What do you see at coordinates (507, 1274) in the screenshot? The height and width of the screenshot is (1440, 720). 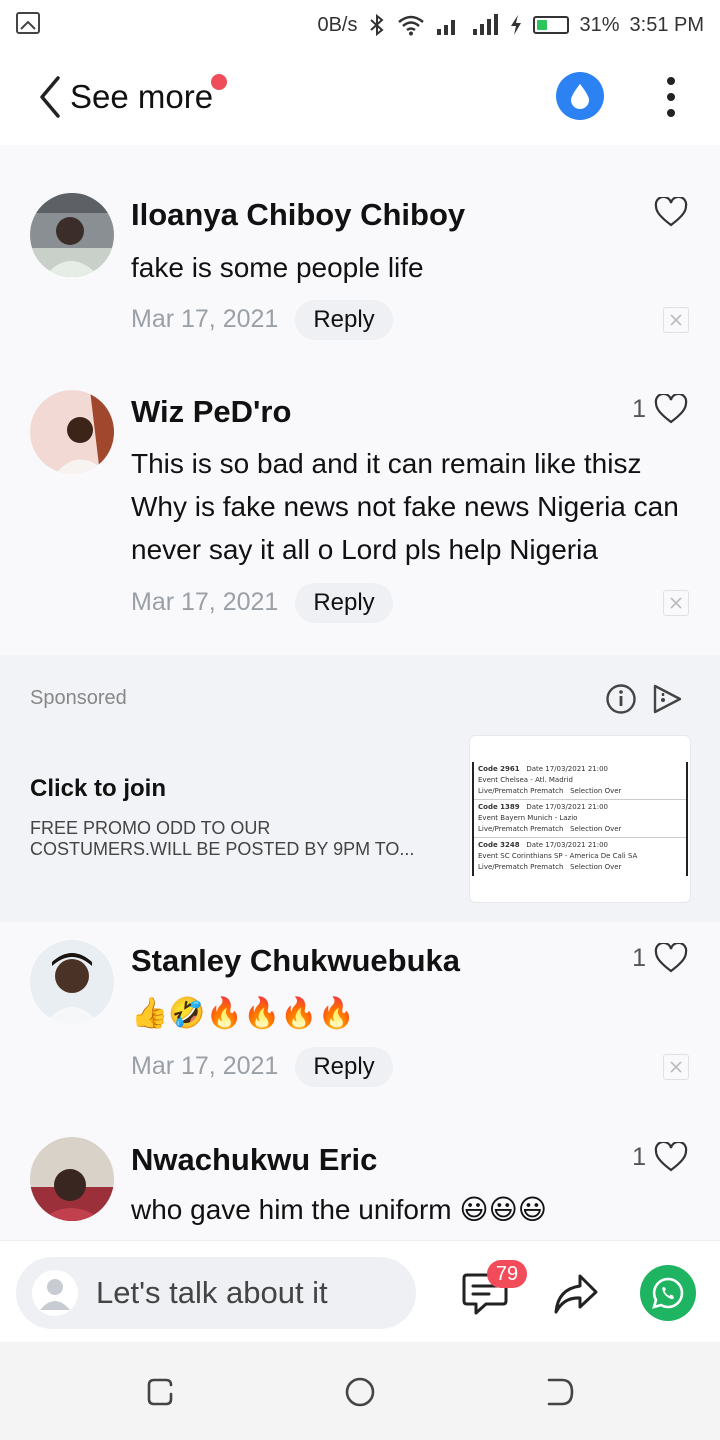 I see `comment-count-badge: 79` at bounding box center [507, 1274].